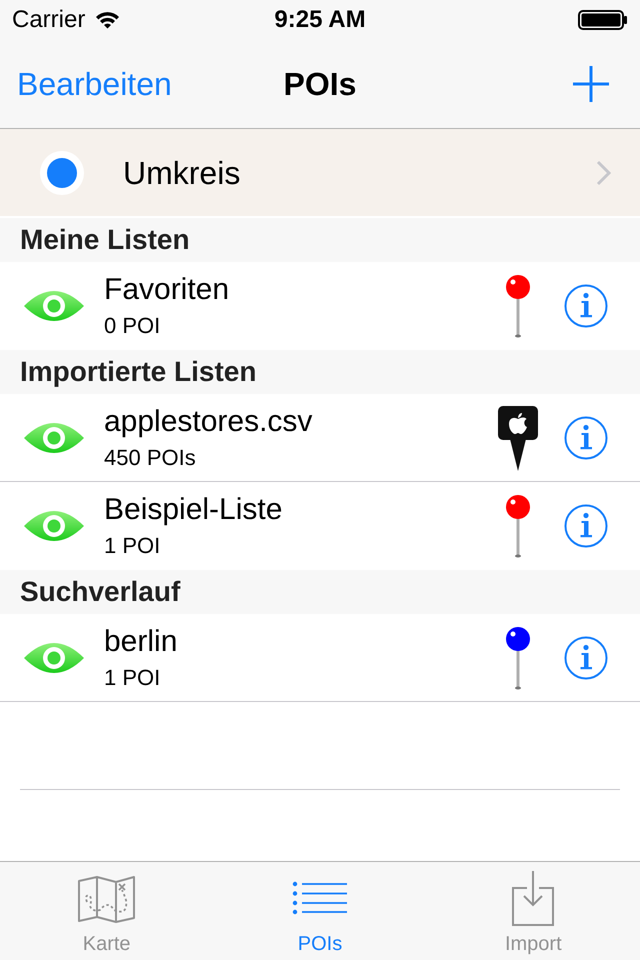 The width and height of the screenshot is (640, 960). I want to click on list-title: Beispiel-Liste, so click(194, 510).